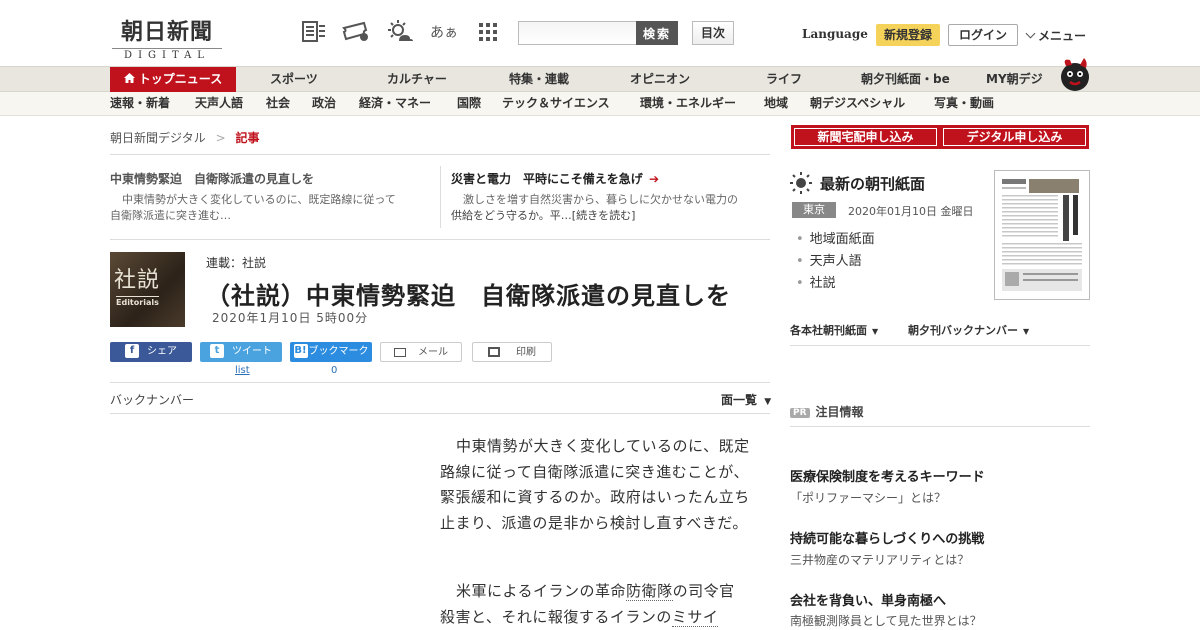  Describe the element at coordinates (400, 352) in the screenshot. I see `mail-icon` at that location.